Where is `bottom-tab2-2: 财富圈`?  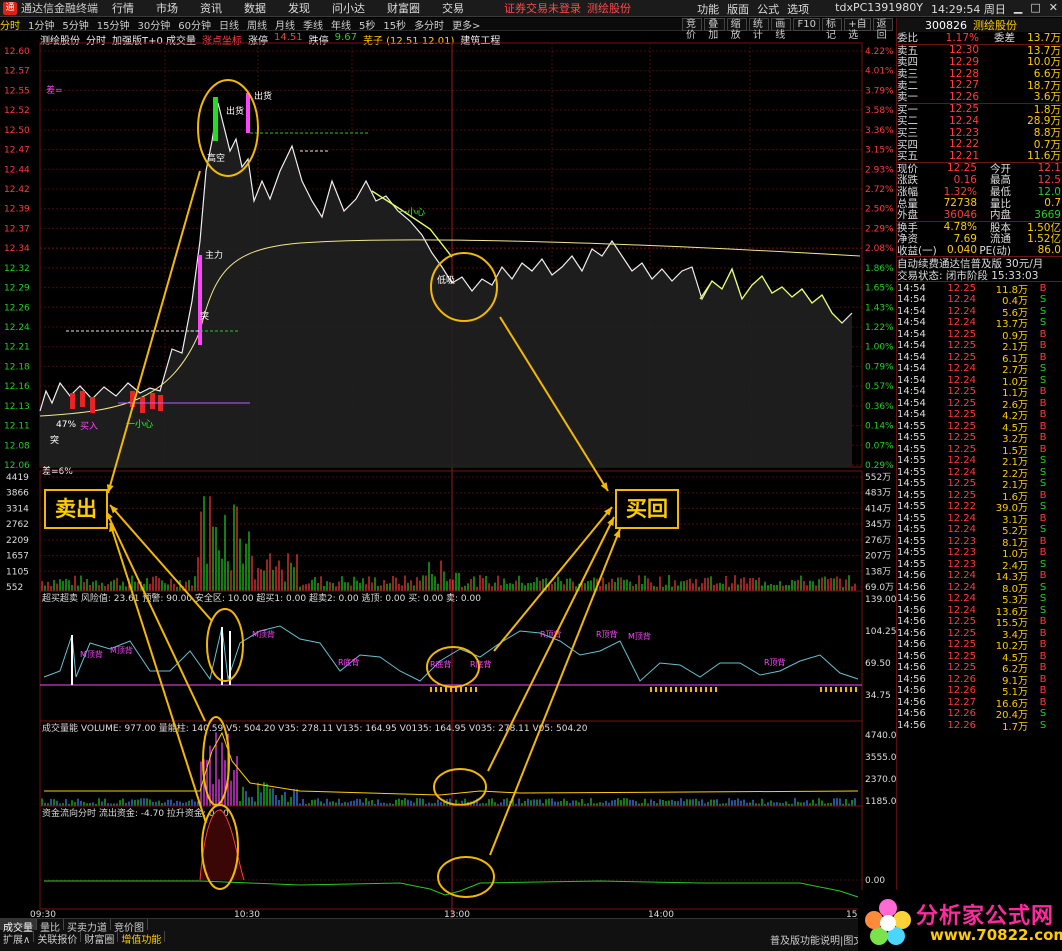
bottom-tab2-2: 财富圈 is located at coordinates (100, 938).